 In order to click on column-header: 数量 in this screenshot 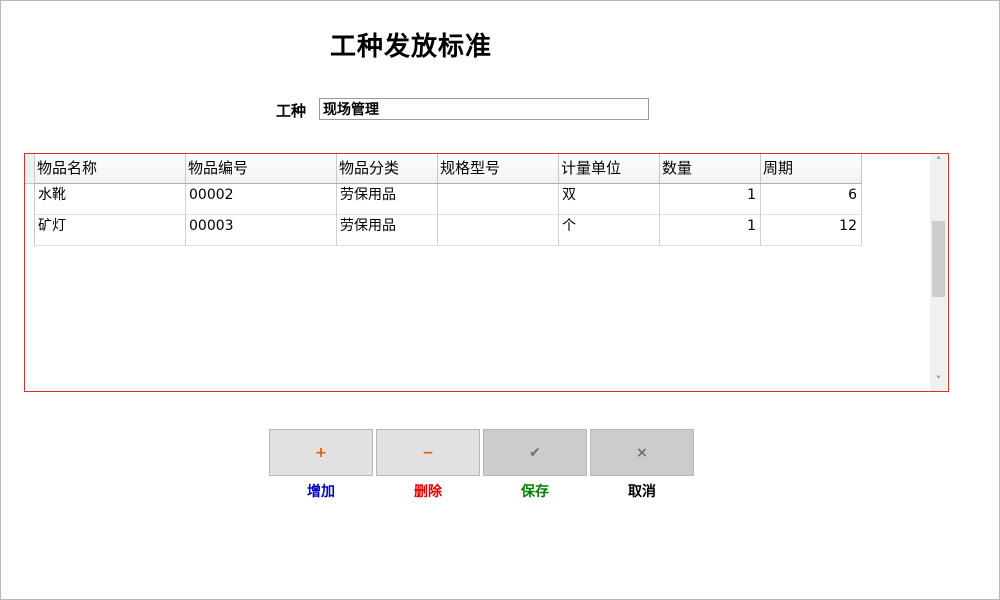, I will do `click(710, 169)`.